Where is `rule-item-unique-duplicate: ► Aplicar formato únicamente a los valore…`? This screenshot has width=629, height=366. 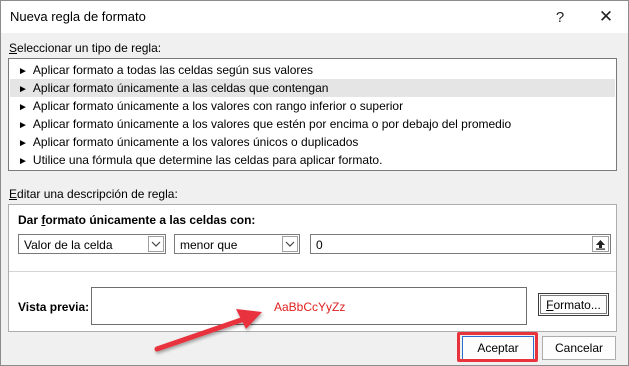 rule-item-unique-duplicate: ► Aplicar formato únicamente a los valore… is located at coordinates (312, 142).